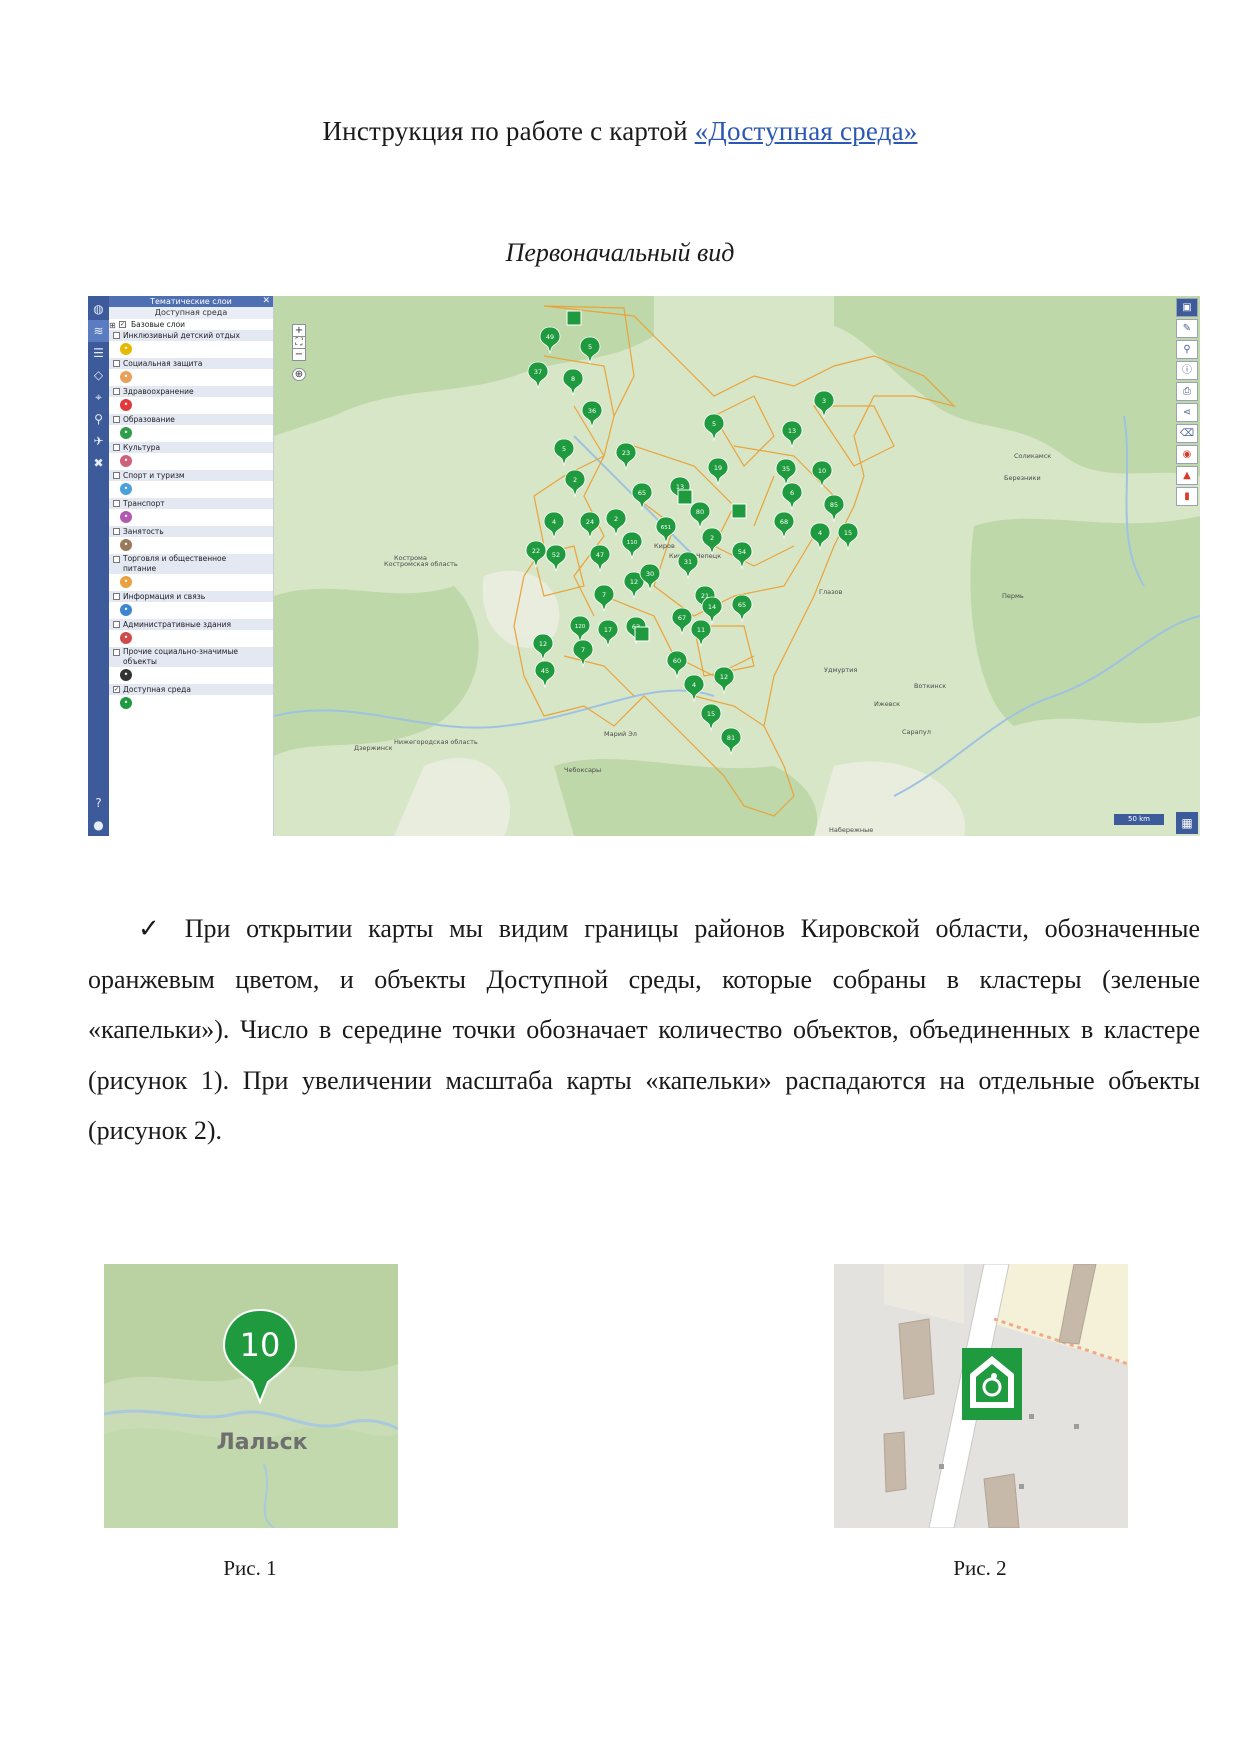 This screenshot has width=1240, height=1754. Describe the element at coordinates (1187, 328) in the screenshot. I see `ruler-icon: ✎` at that location.